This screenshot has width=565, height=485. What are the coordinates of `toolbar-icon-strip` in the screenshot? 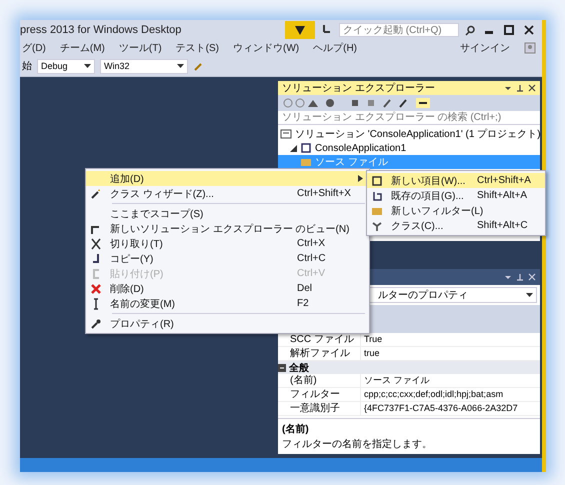 It's located at (357, 103).